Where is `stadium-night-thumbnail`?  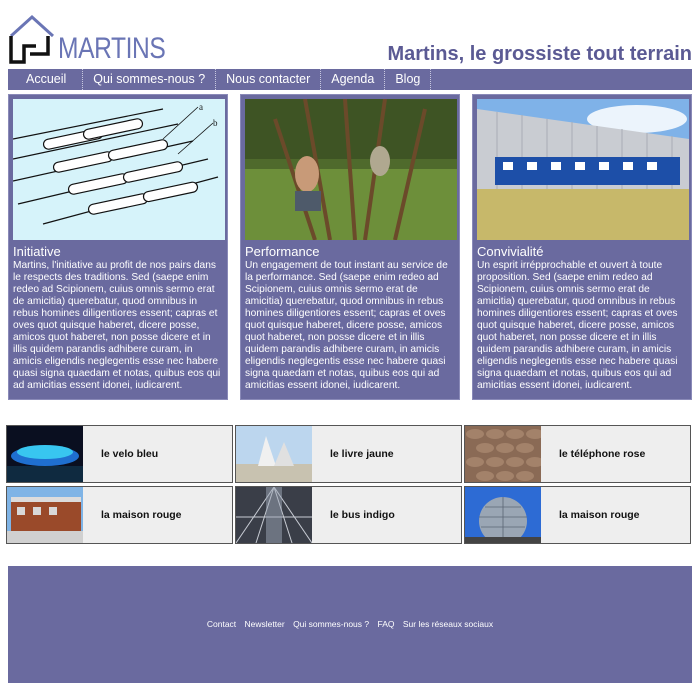 stadium-night-thumbnail is located at coordinates (45, 454).